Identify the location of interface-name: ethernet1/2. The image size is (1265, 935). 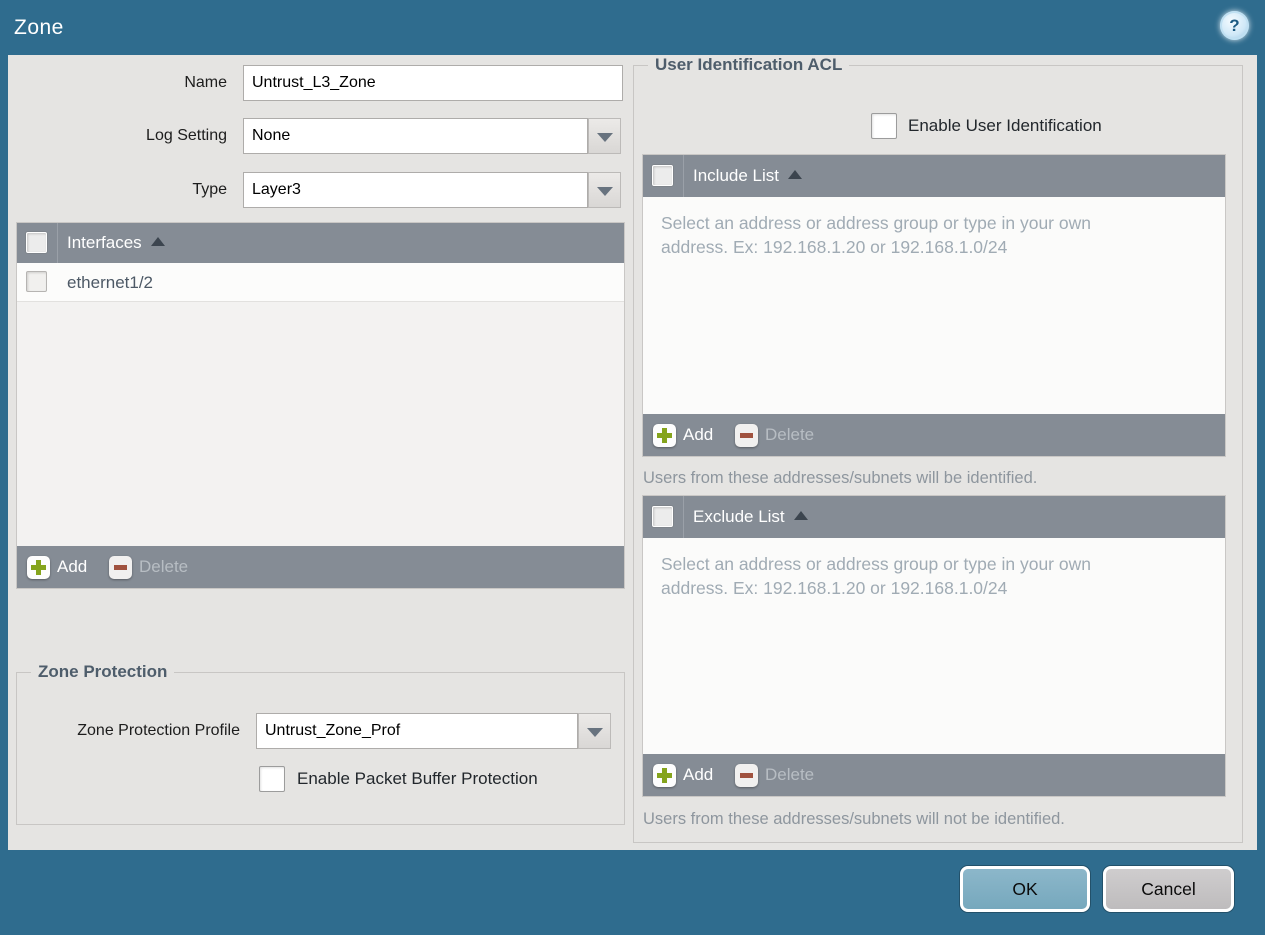
(110, 282).